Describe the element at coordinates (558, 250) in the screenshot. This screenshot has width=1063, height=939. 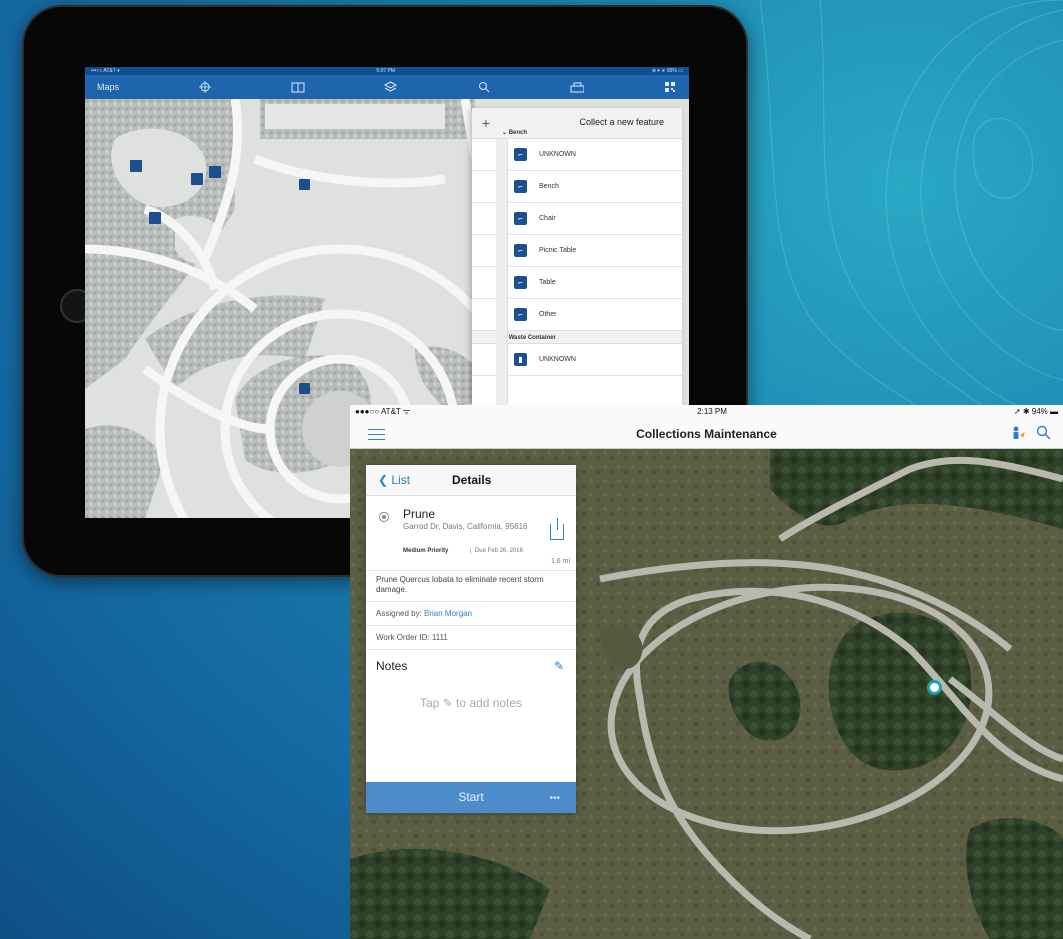
I see `feature-item-label: Picnic Table` at that location.